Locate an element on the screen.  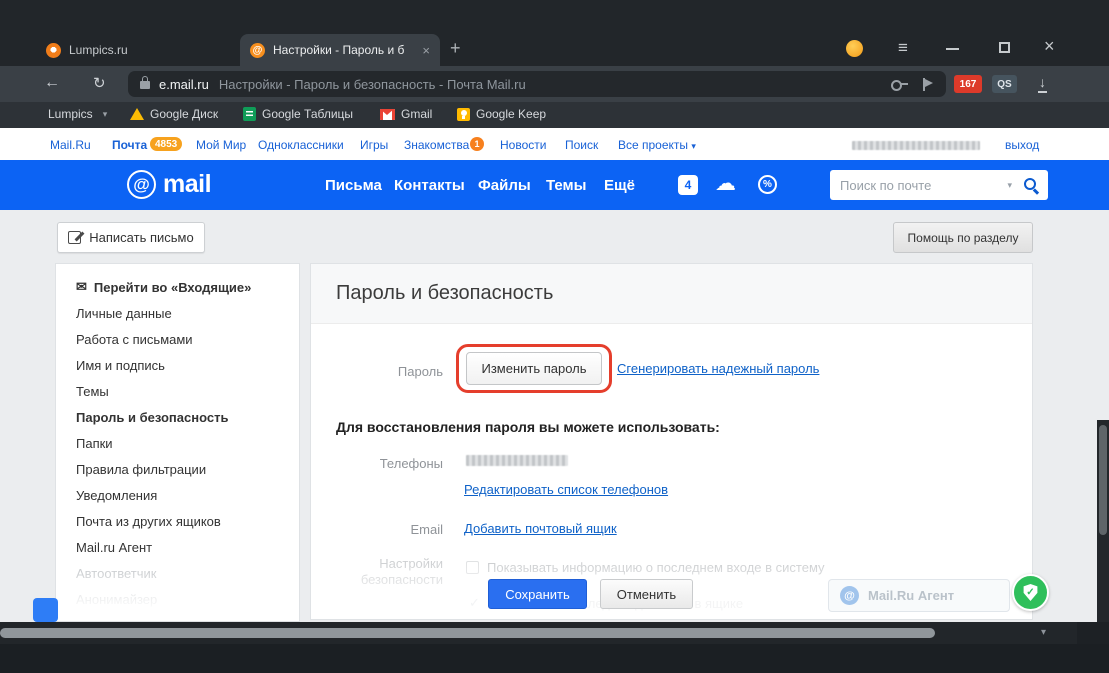
back-button: ← is located at coordinates (52, 83).